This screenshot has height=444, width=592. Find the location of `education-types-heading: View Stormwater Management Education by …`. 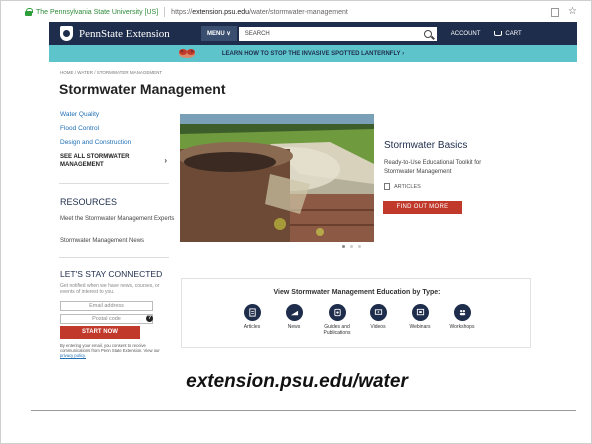

education-types-heading: View Stormwater Management Education by … is located at coordinates (357, 292).